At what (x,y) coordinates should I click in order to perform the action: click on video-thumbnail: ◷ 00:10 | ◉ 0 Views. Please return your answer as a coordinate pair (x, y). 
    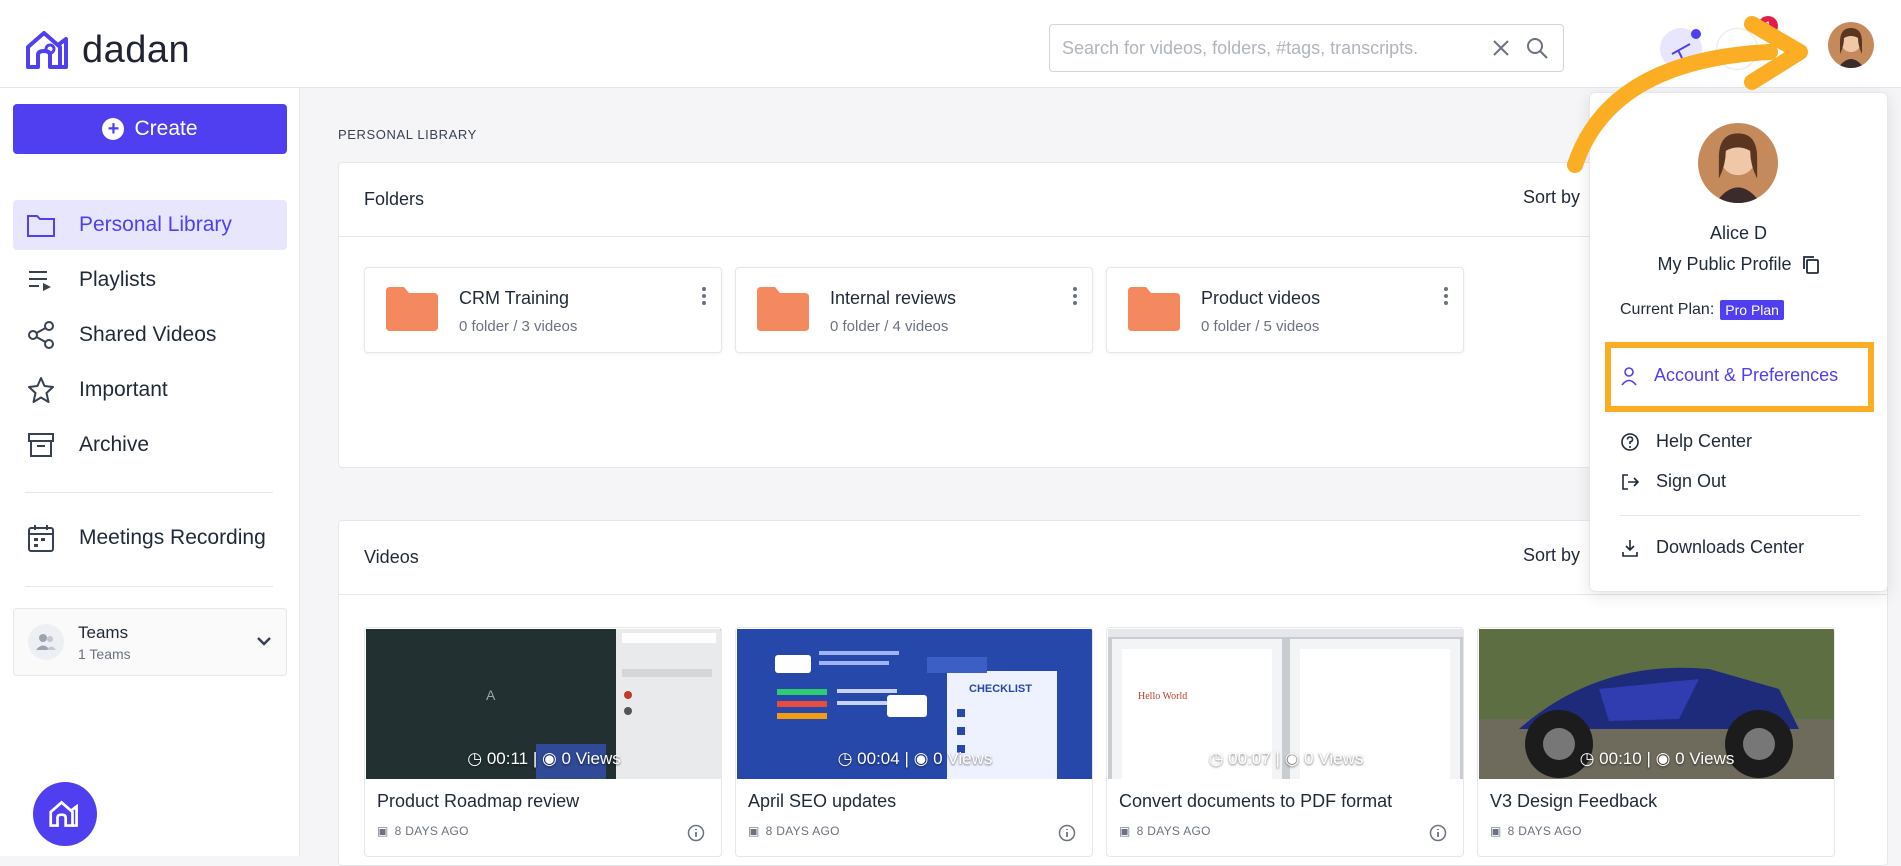
    Looking at the image, I should click on (1656, 704).